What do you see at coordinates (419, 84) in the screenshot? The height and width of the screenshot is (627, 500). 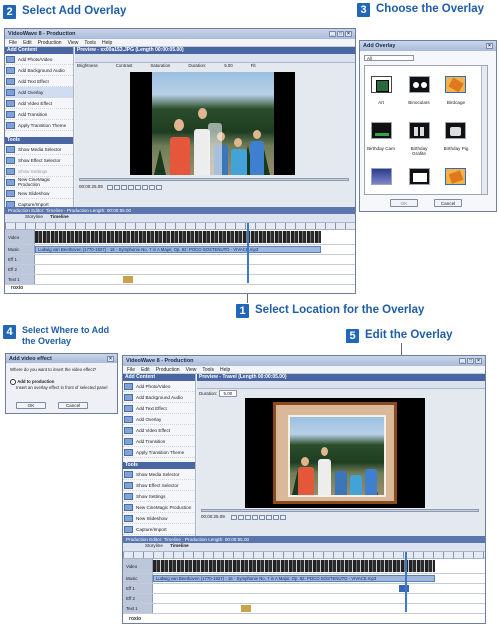 I see `overlay-binoculars` at bounding box center [419, 84].